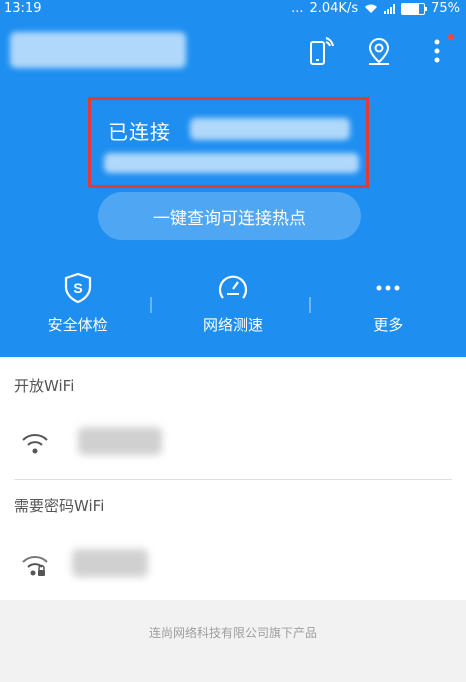 This screenshot has height=682, width=466. Describe the element at coordinates (233, 641) in the screenshot. I see `footer: 连尚网络科技有限公司旗下产品` at that location.